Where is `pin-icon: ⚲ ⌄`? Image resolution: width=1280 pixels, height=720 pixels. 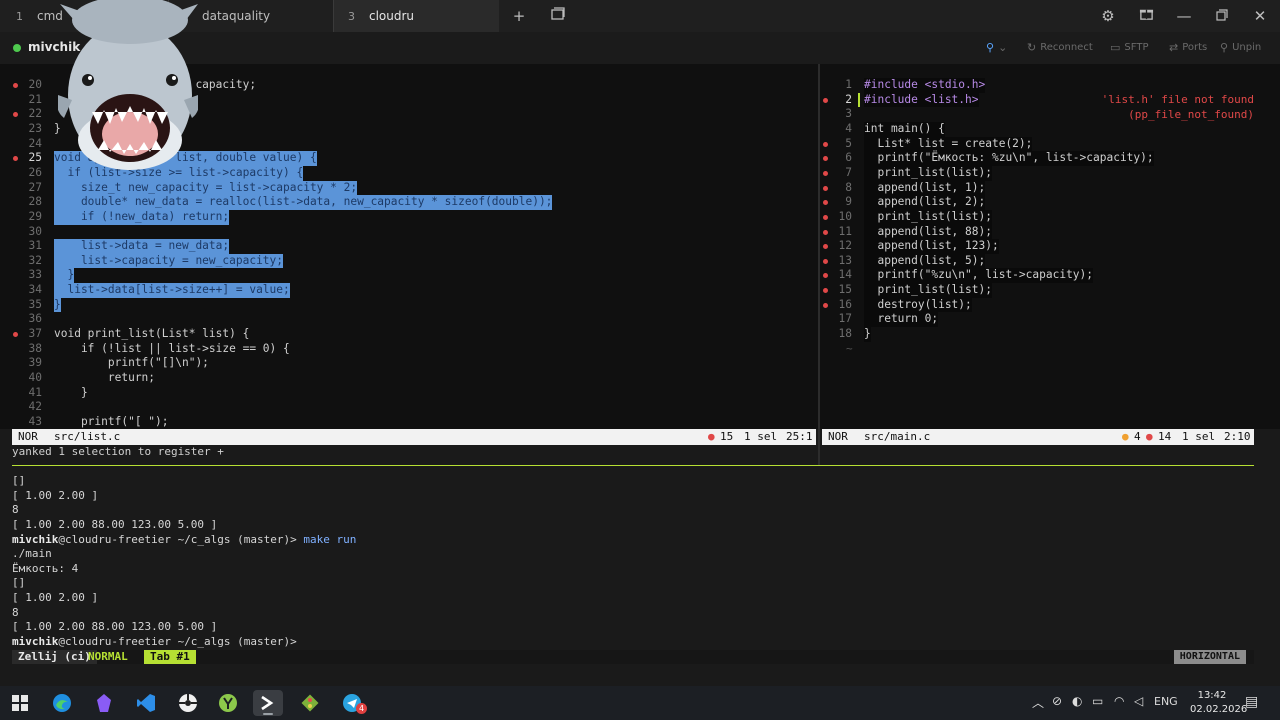 pin-icon: ⚲ ⌄ is located at coordinates (996, 47).